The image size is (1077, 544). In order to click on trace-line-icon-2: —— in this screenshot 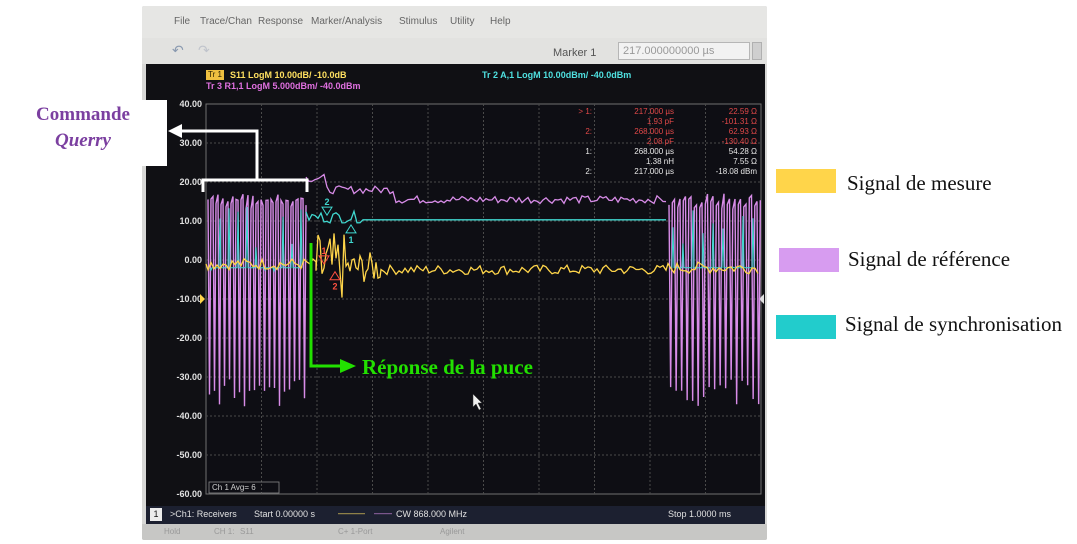, I will do `click(383, 513)`.